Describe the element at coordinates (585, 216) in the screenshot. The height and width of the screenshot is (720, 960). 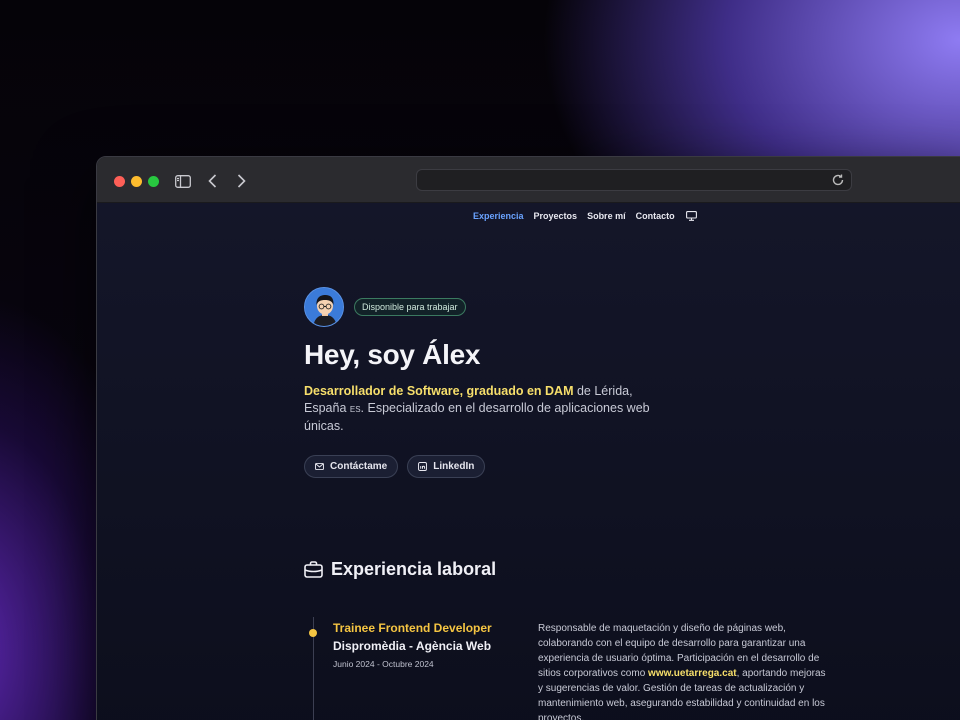
I see `top-nav: Experiencia Proyectos Sobre mí Contacto` at that location.